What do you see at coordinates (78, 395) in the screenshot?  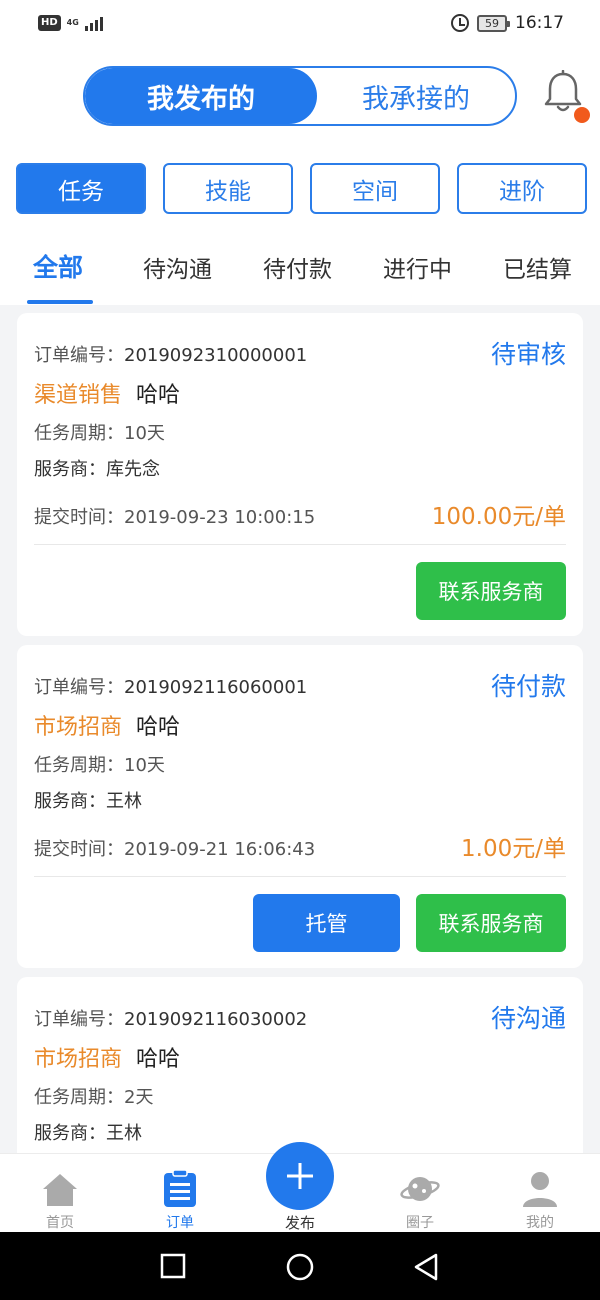 I see `order-type: 渠道销售` at bounding box center [78, 395].